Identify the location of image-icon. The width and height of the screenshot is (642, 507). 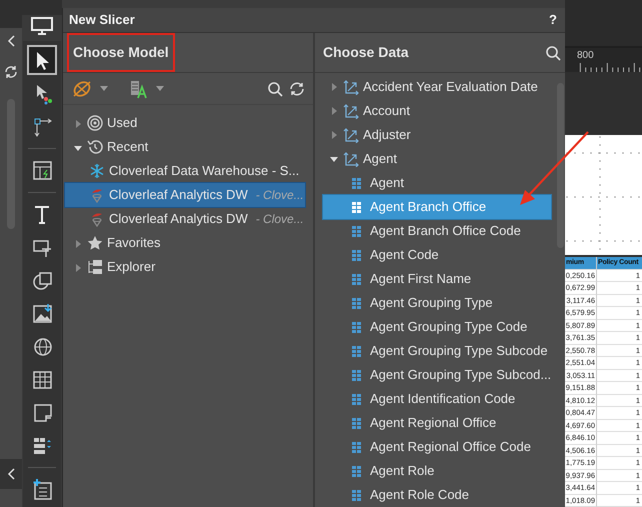
(42, 313).